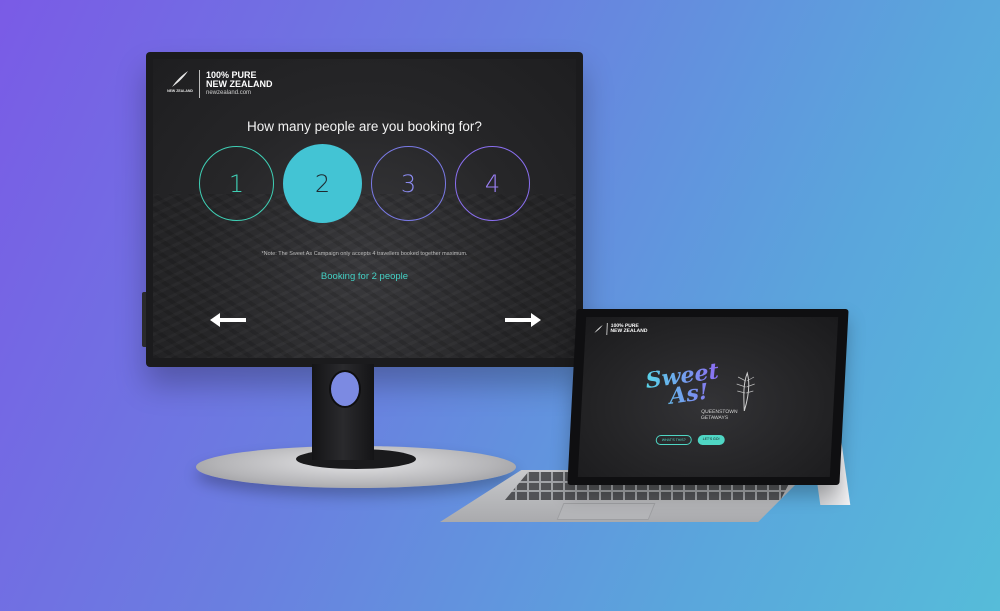 This screenshot has width=1000, height=611. Describe the element at coordinates (523, 320) in the screenshot. I see `arrow-right-icon` at that location.